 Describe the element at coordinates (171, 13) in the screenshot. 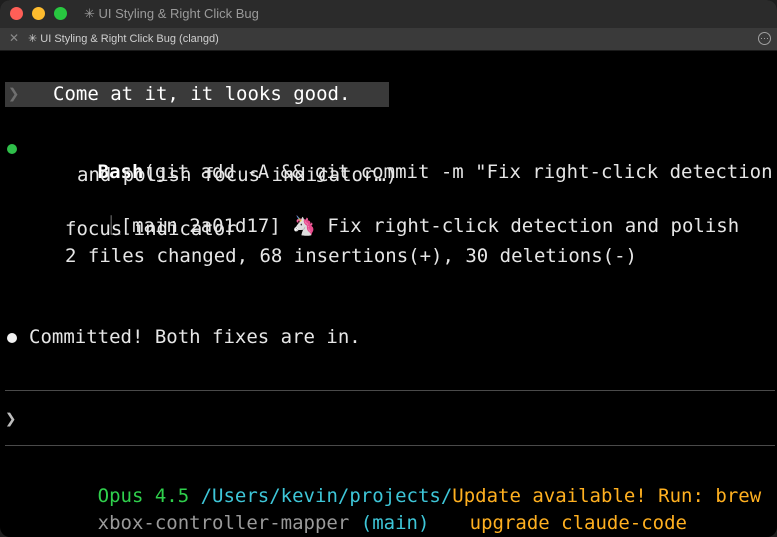

I see `window-title: ✳ UI Styling & Right Click Bug` at that location.